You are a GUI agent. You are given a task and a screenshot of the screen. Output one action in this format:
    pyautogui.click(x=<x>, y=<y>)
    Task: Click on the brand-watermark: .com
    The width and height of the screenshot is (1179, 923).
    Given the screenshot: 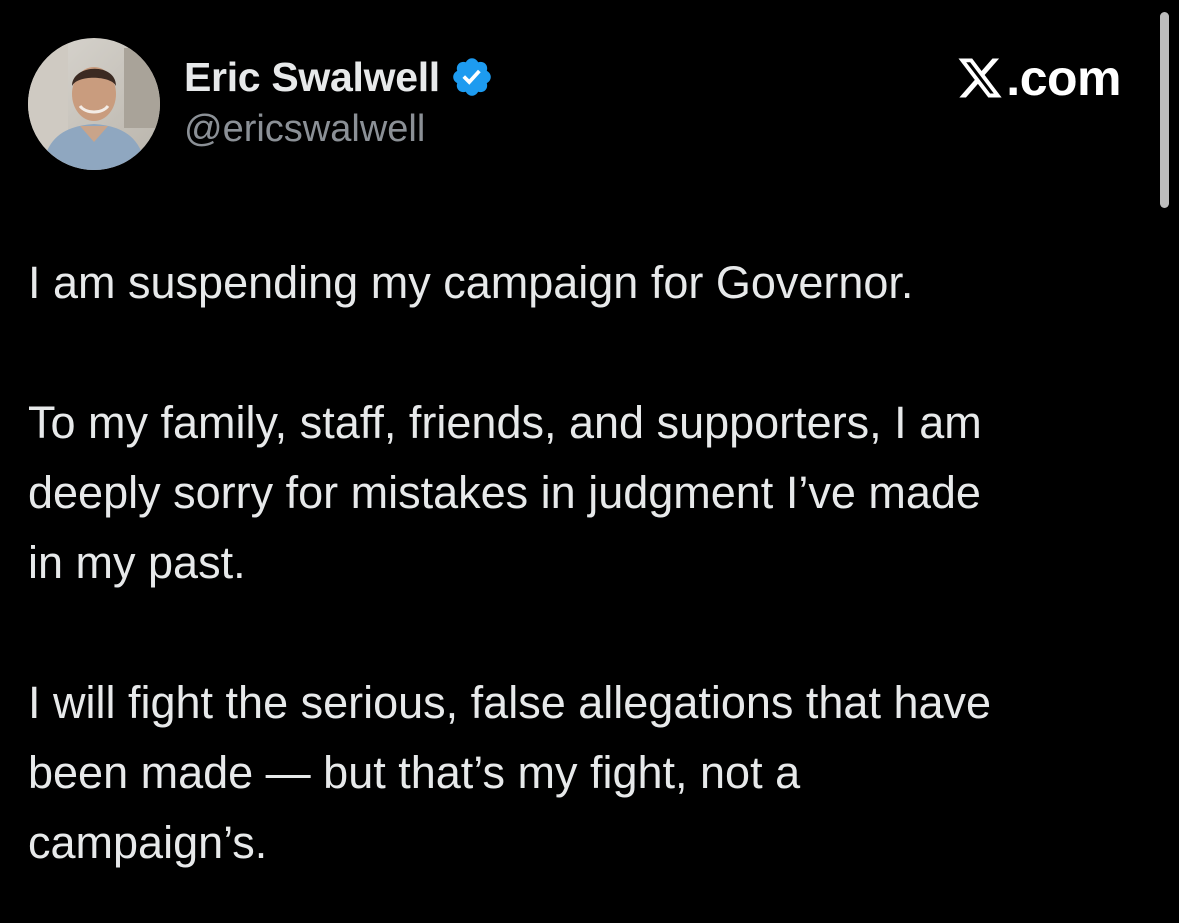 What is the action you would take?
    pyautogui.click(x=1038, y=78)
    